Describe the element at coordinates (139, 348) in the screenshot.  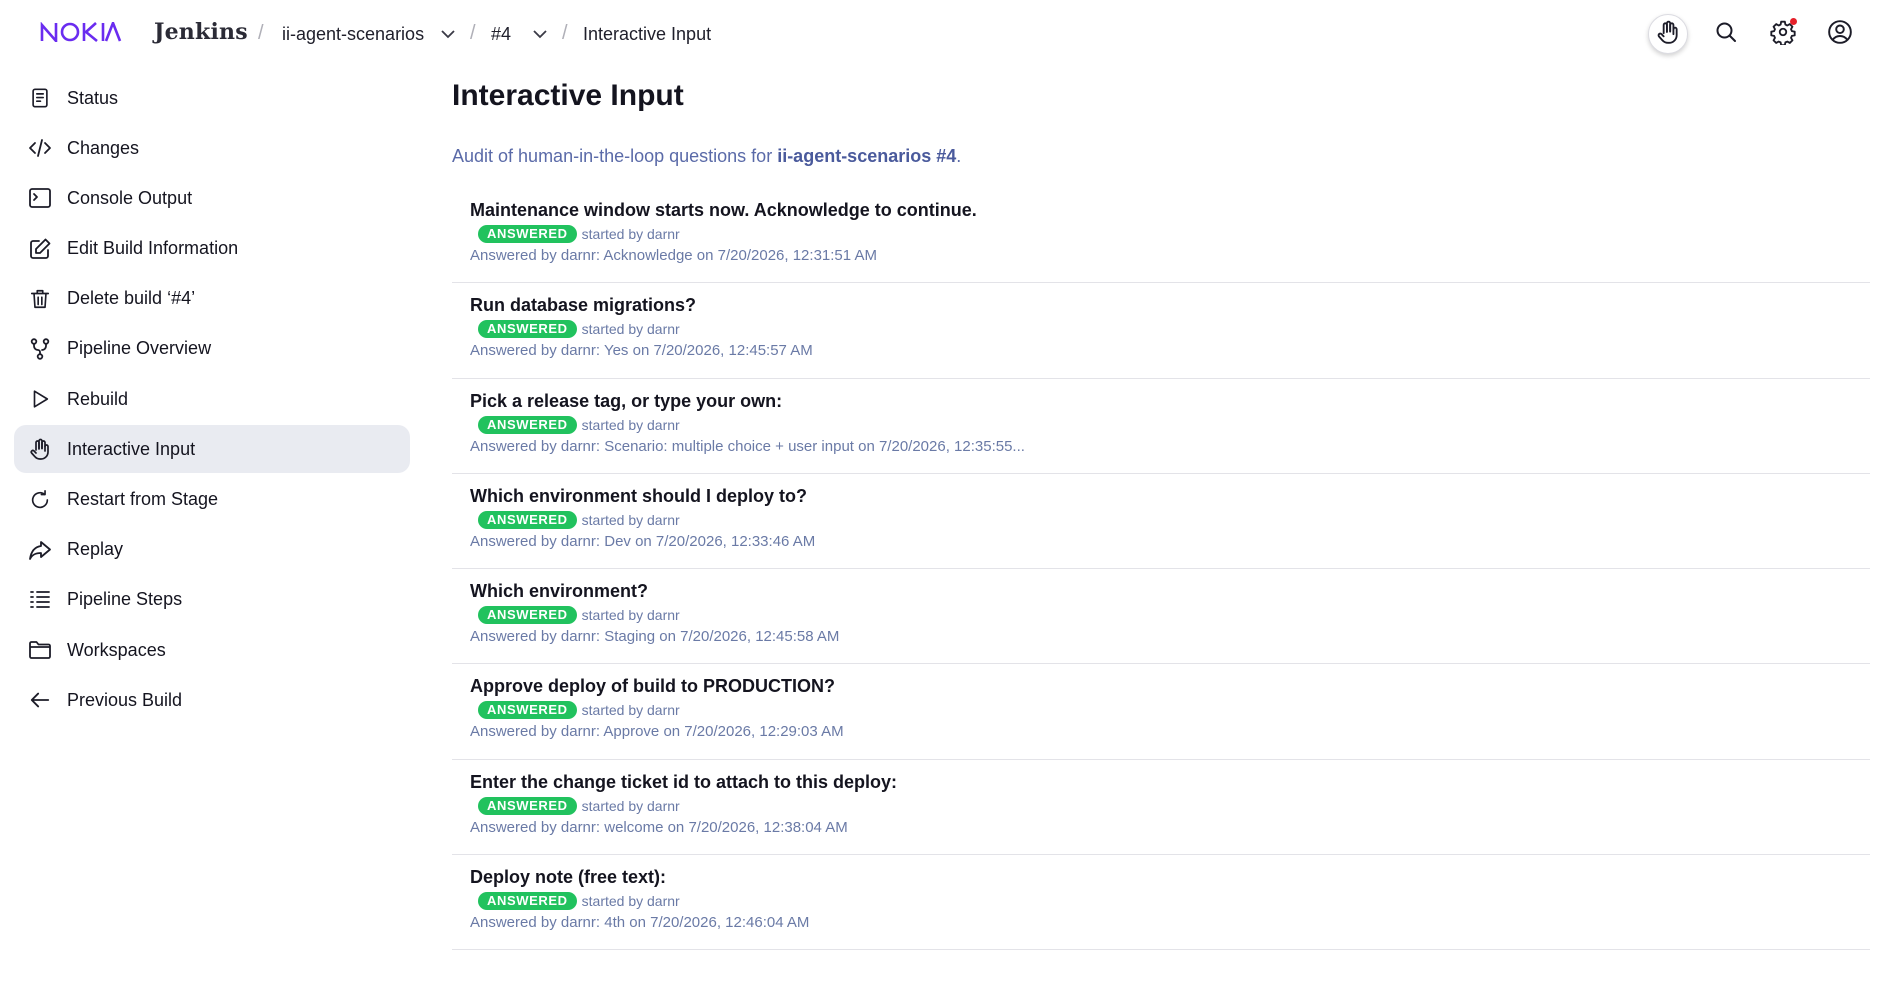
I see `sidebar-item-label: Pipeline Overview` at that location.